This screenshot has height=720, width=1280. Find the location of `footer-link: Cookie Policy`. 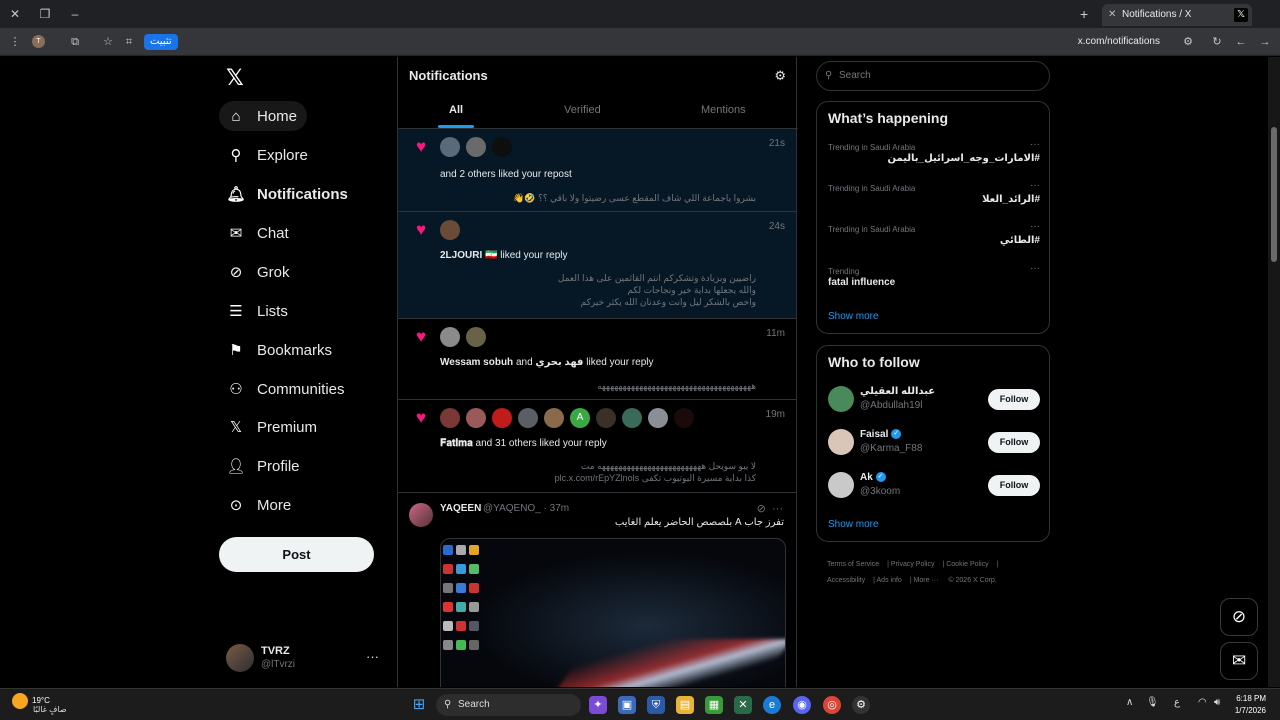

footer-link: Cookie Policy is located at coordinates (967, 564).